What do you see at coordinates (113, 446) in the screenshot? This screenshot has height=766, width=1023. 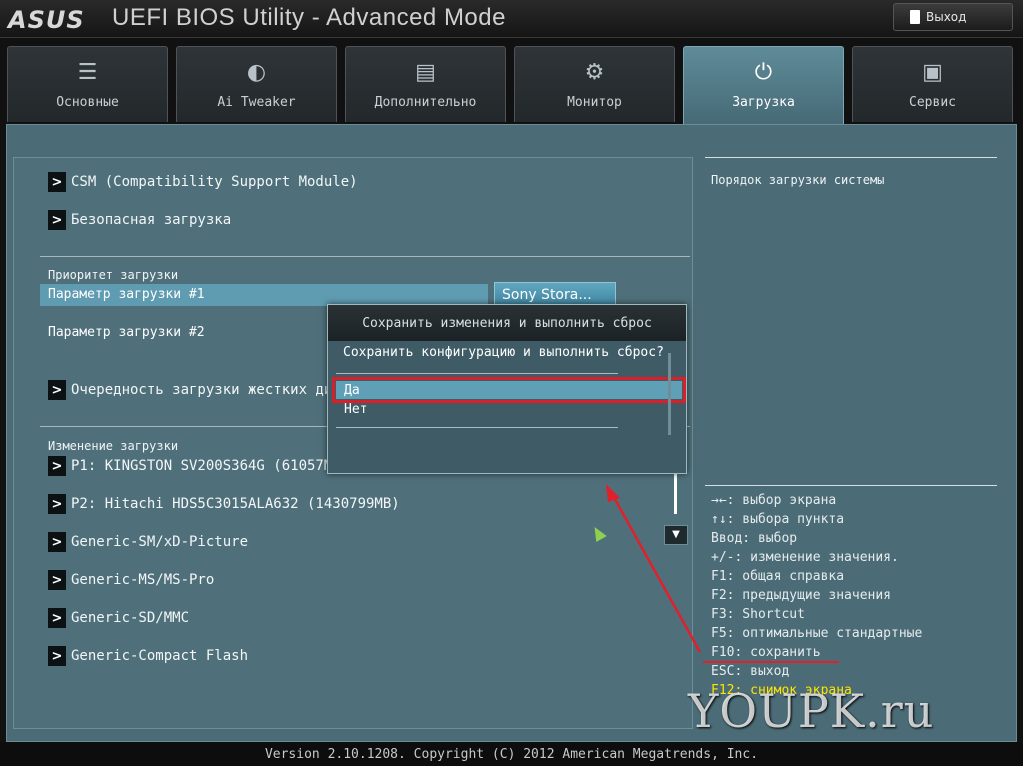 I see `boot-override-heading: Изменение загрузки` at bounding box center [113, 446].